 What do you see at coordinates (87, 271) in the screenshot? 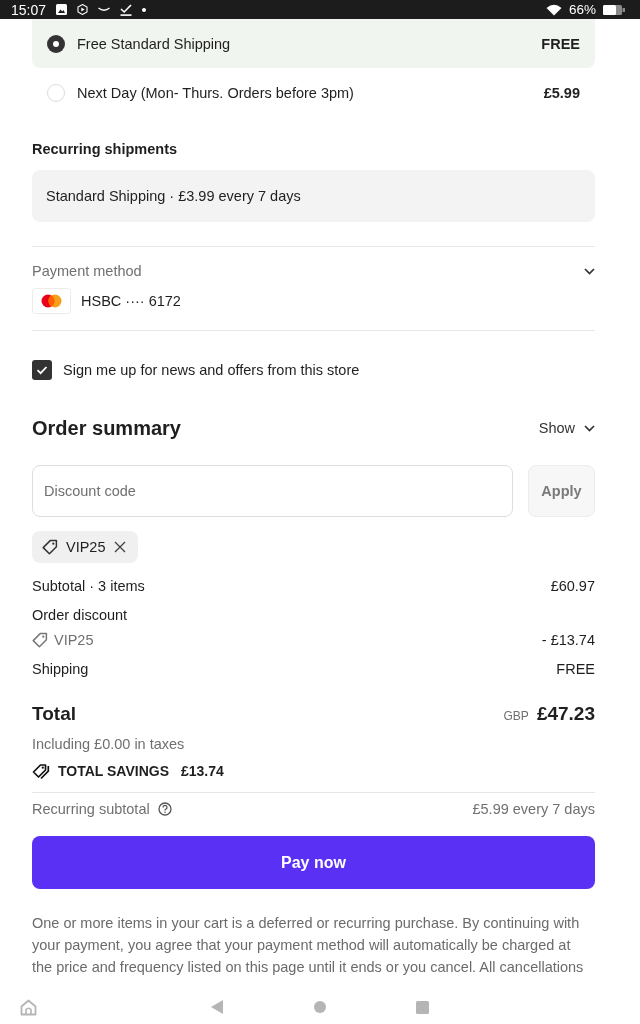
I see `payment-method-label: Payment method` at bounding box center [87, 271].